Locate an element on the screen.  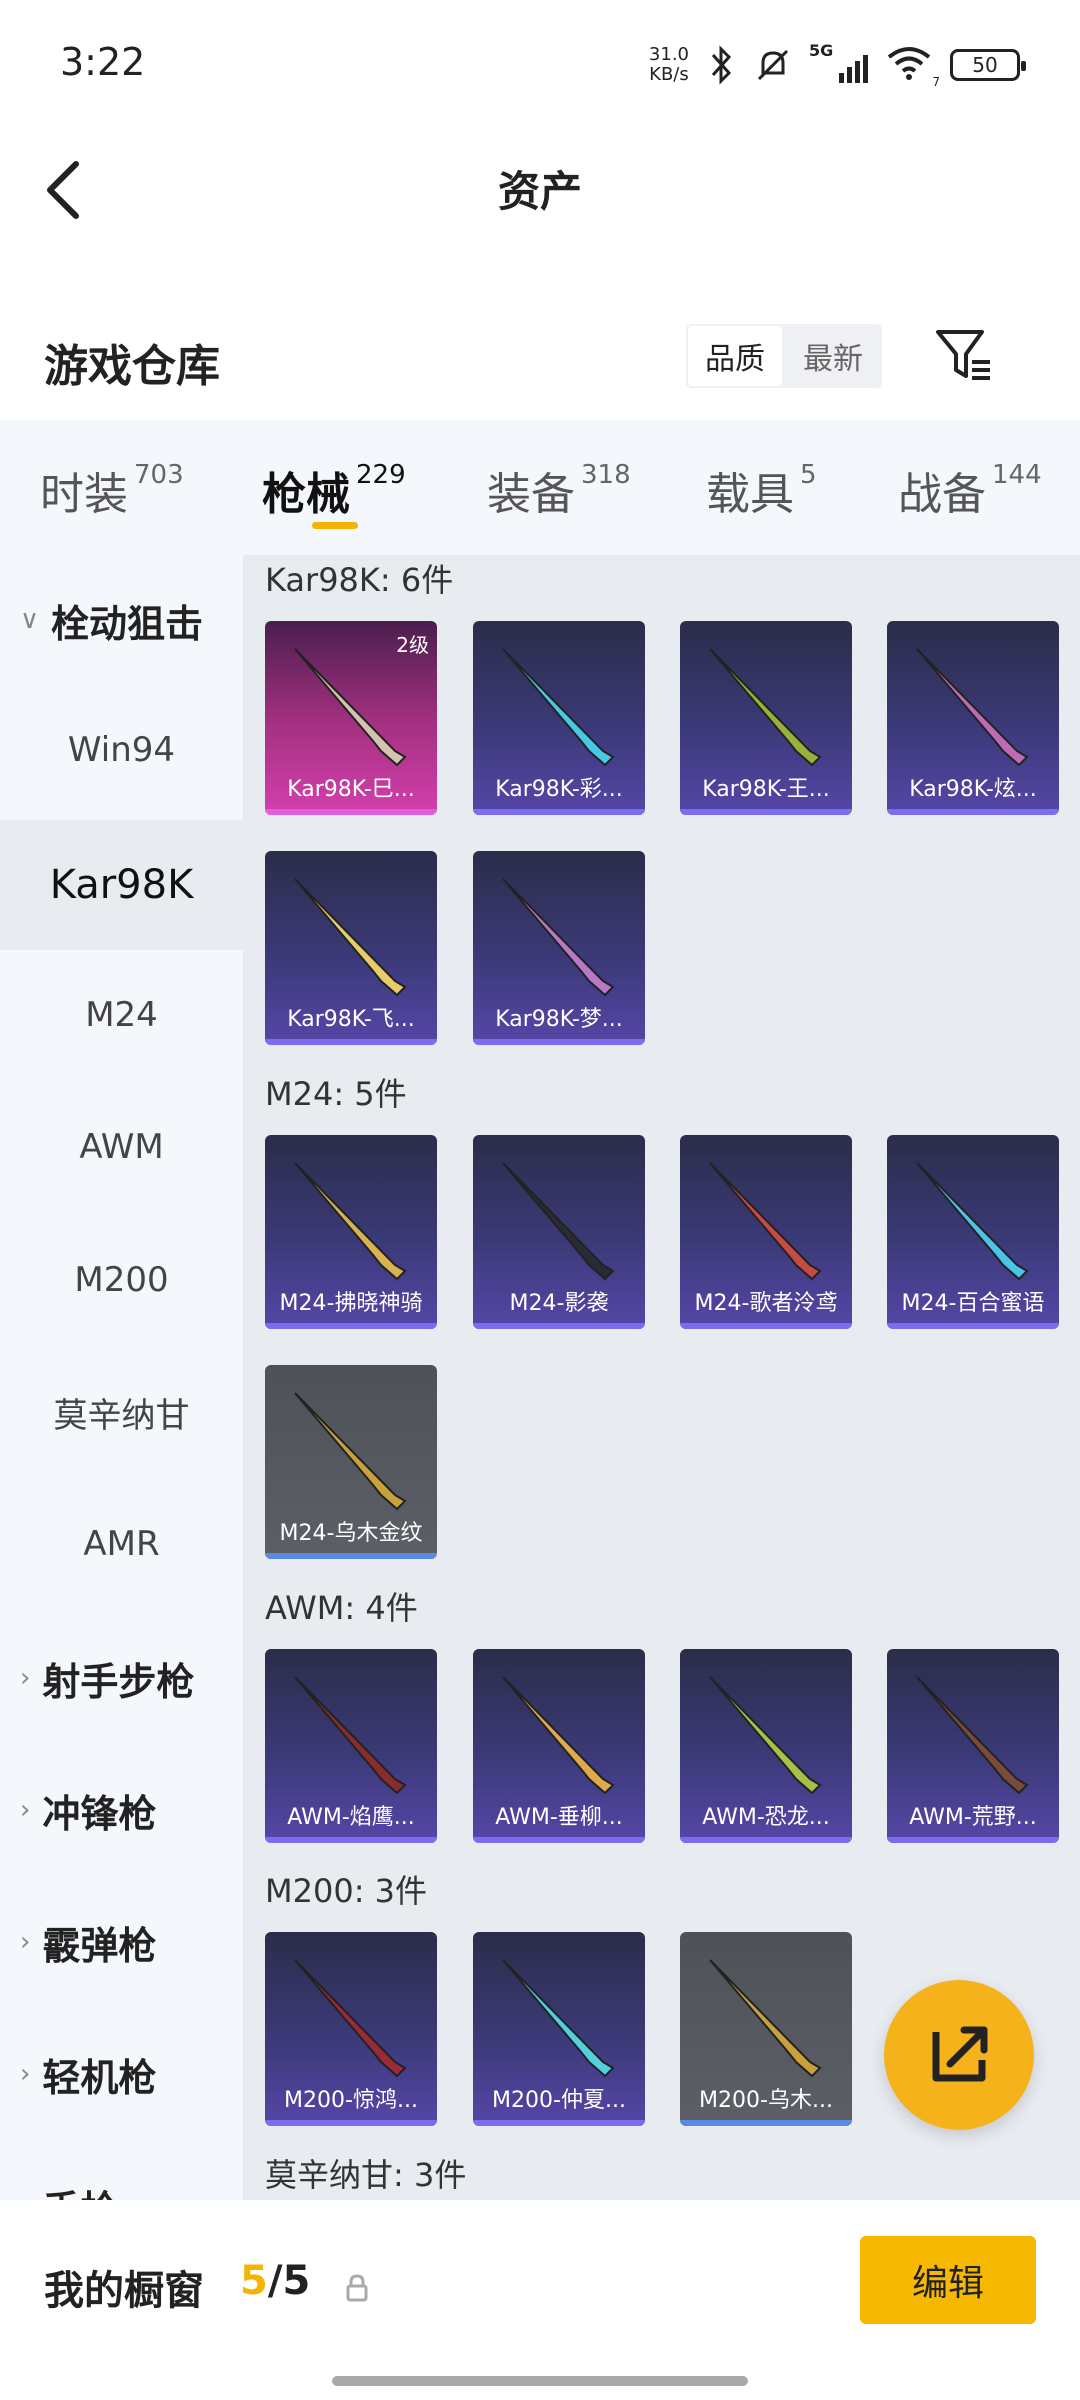
share-icon is located at coordinates (960, 2054).